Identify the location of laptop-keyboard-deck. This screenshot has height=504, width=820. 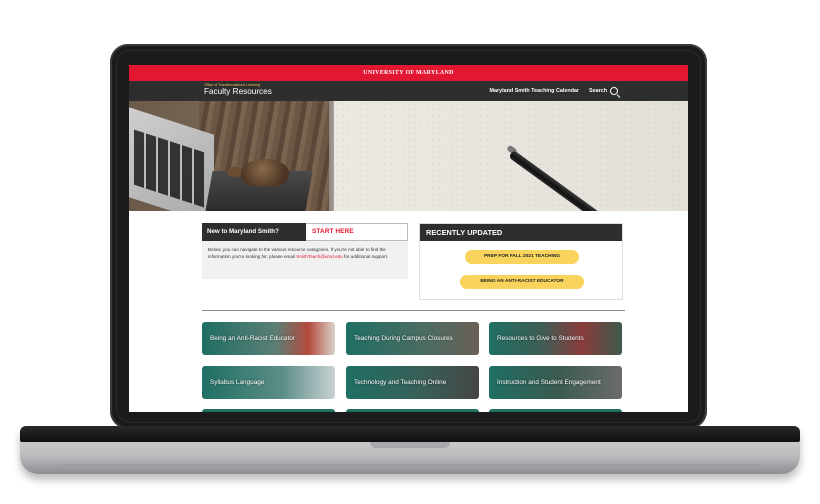
(410, 434).